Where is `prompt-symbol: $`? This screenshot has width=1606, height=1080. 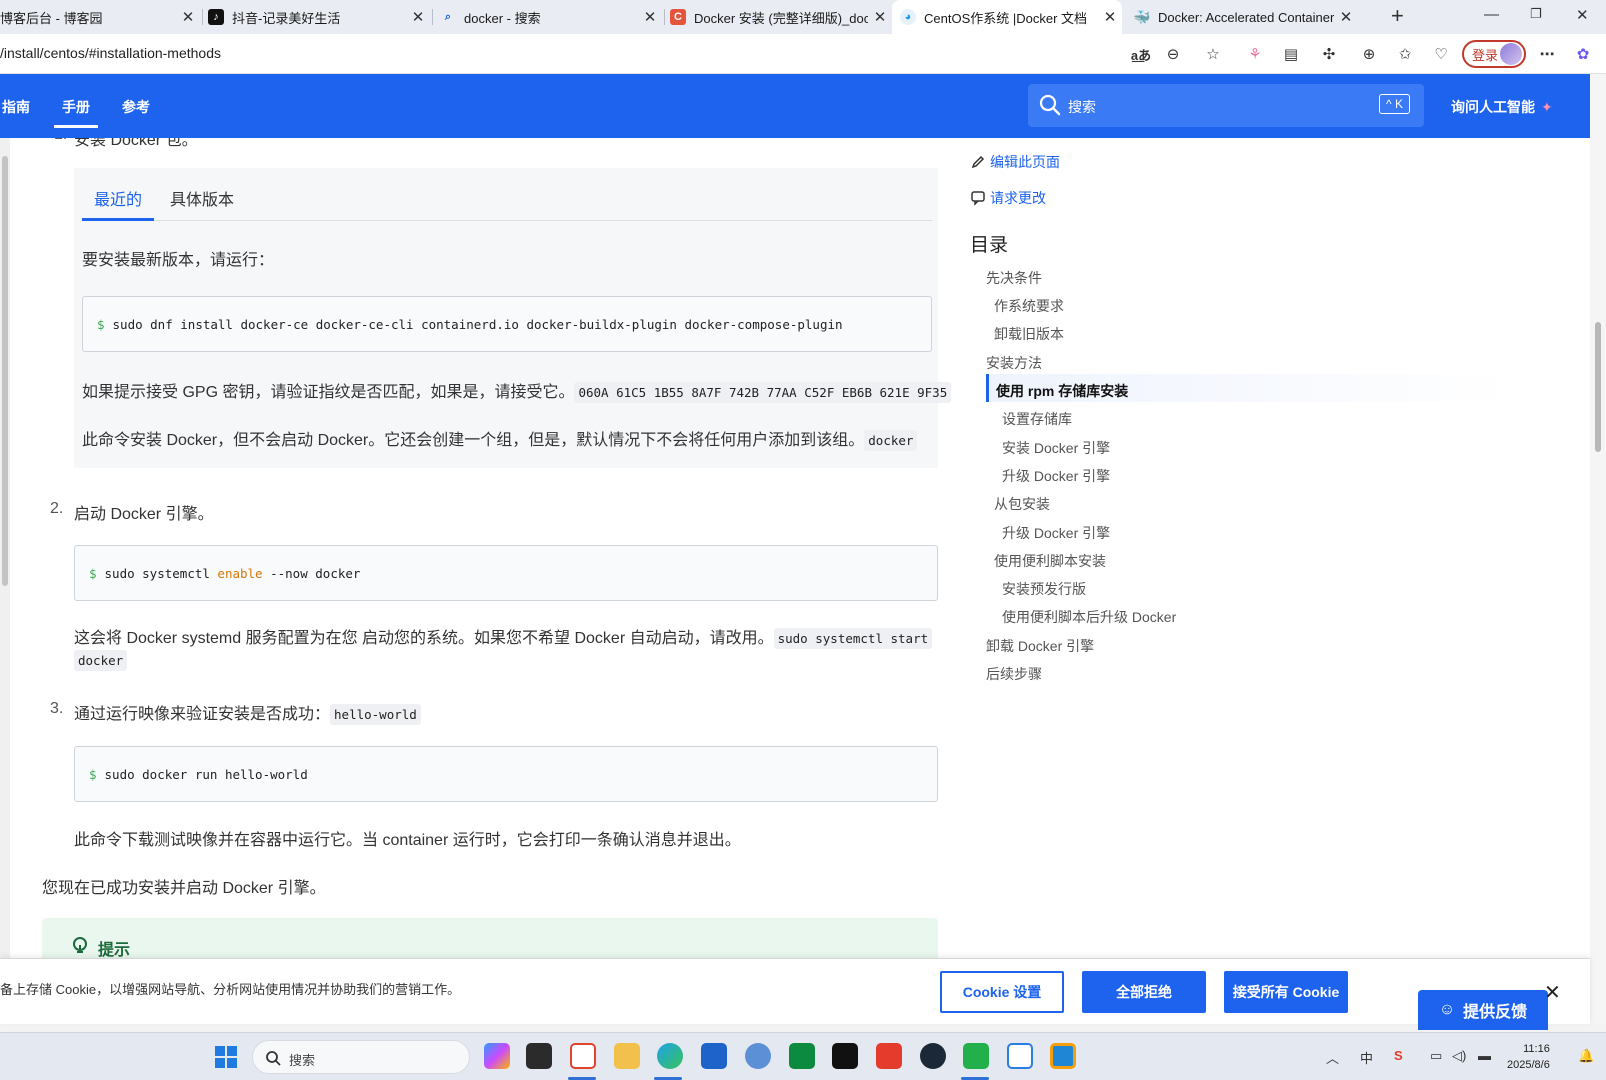 prompt-symbol: $ is located at coordinates (93, 573).